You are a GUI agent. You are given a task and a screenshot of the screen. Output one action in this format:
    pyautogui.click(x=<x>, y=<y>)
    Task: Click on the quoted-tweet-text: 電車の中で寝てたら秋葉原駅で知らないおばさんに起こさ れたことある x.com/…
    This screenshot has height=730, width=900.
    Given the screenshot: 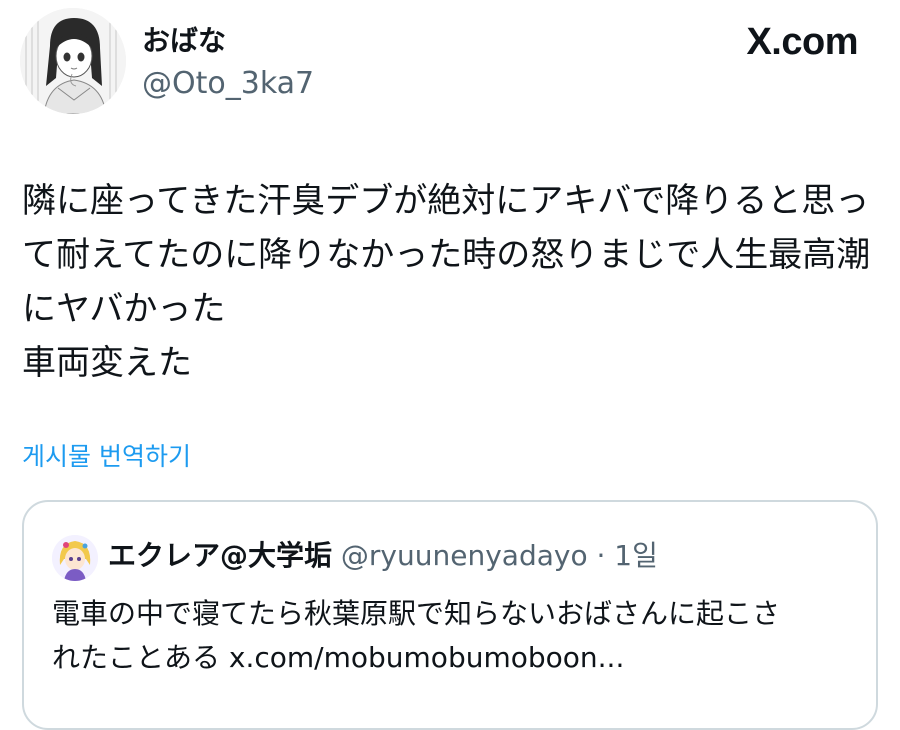 What is the action you would take?
    pyautogui.click(x=452, y=636)
    